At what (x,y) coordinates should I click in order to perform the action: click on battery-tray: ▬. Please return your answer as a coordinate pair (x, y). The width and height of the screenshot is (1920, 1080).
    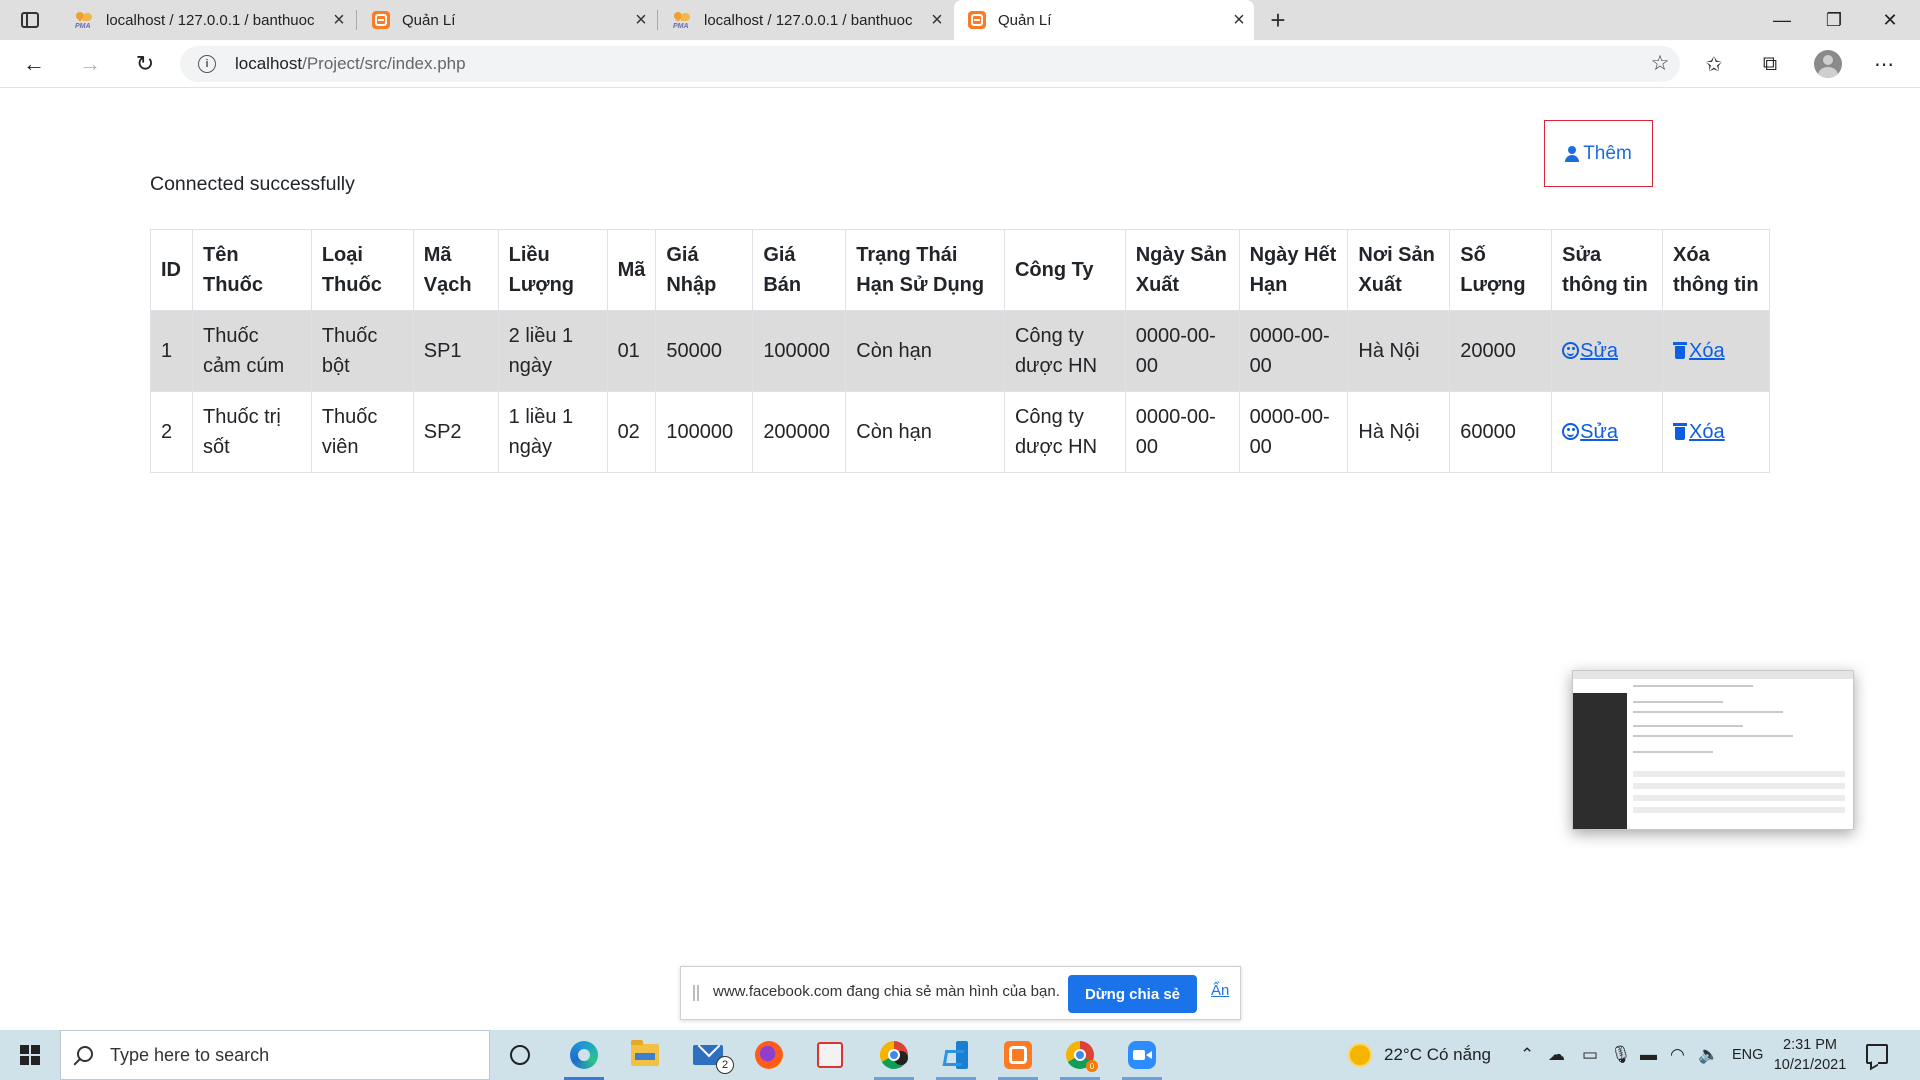
    Looking at the image, I should click on (1648, 1055).